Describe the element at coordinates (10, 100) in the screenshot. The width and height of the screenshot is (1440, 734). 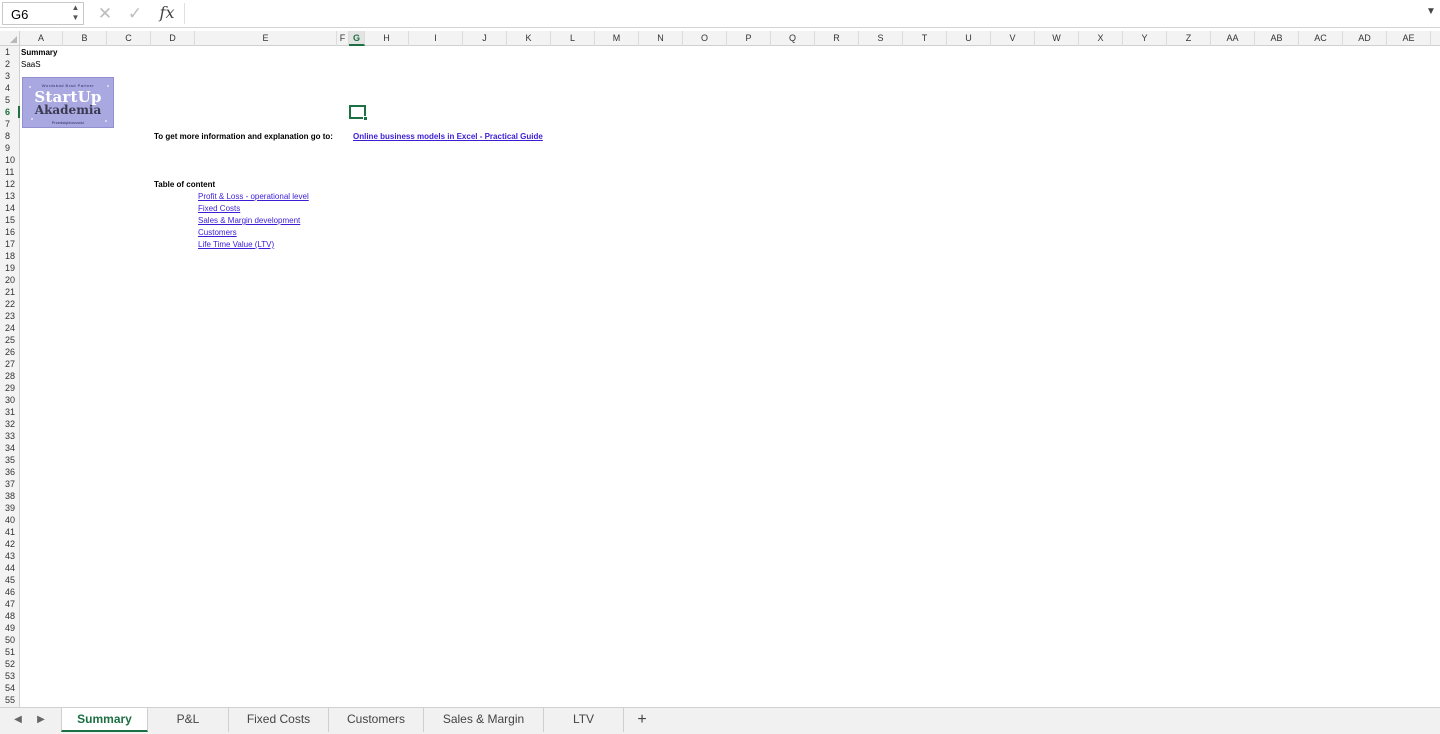
I see `row-header-5: 5` at that location.